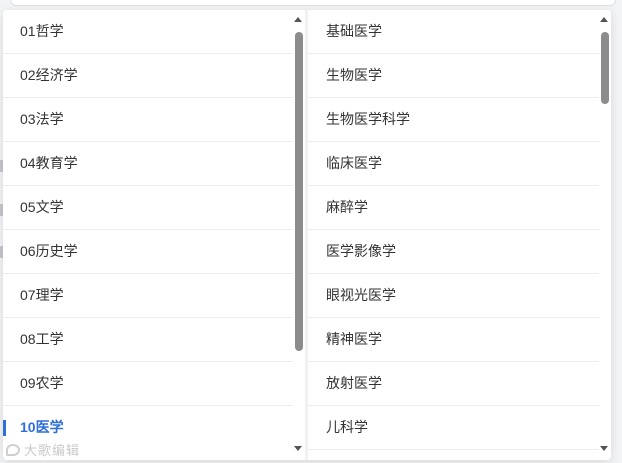 The height and width of the screenshot is (463, 622). What do you see at coordinates (148, 252) in the screenshot?
I see `list-item: 06历史学` at bounding box center [148, 252].